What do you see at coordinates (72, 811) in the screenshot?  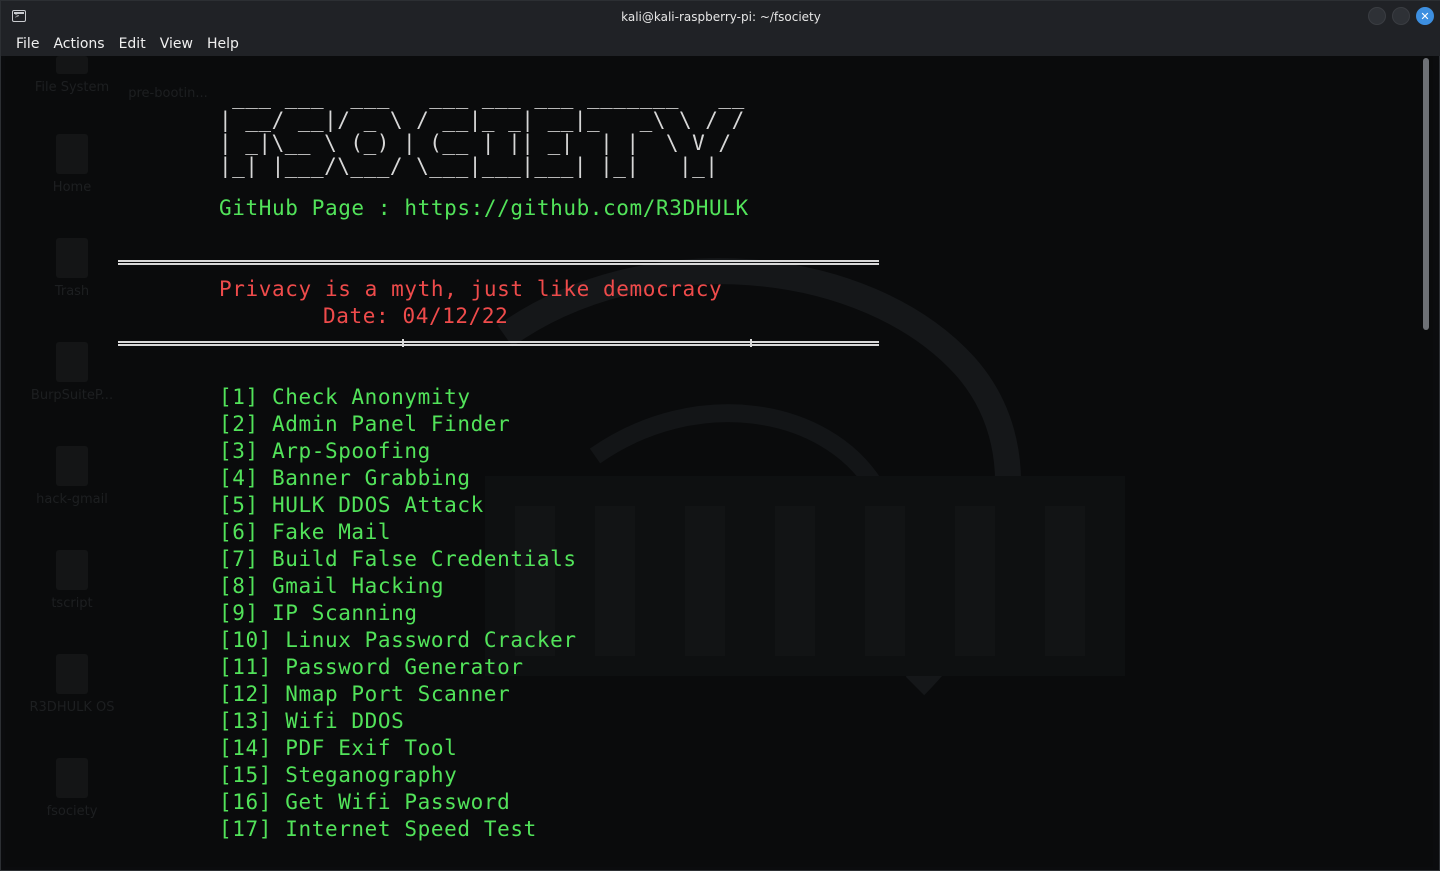 I see `desktop-icon-label: fsociety` at bounding box center [72, 811].